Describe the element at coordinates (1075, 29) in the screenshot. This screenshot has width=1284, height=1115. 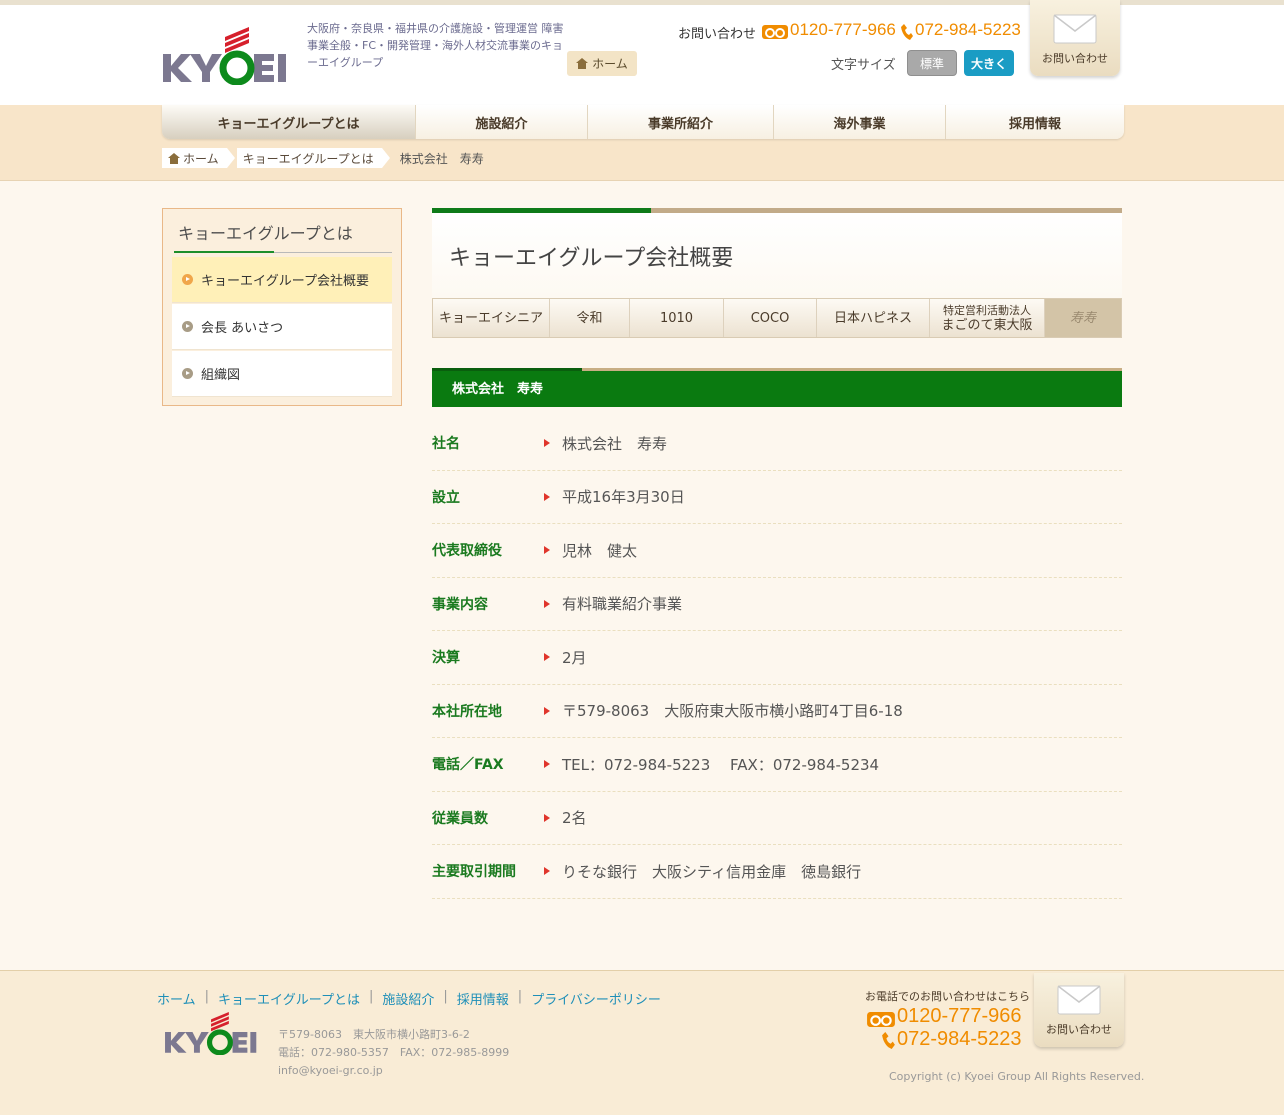
I see `envelope-icon` at that location.